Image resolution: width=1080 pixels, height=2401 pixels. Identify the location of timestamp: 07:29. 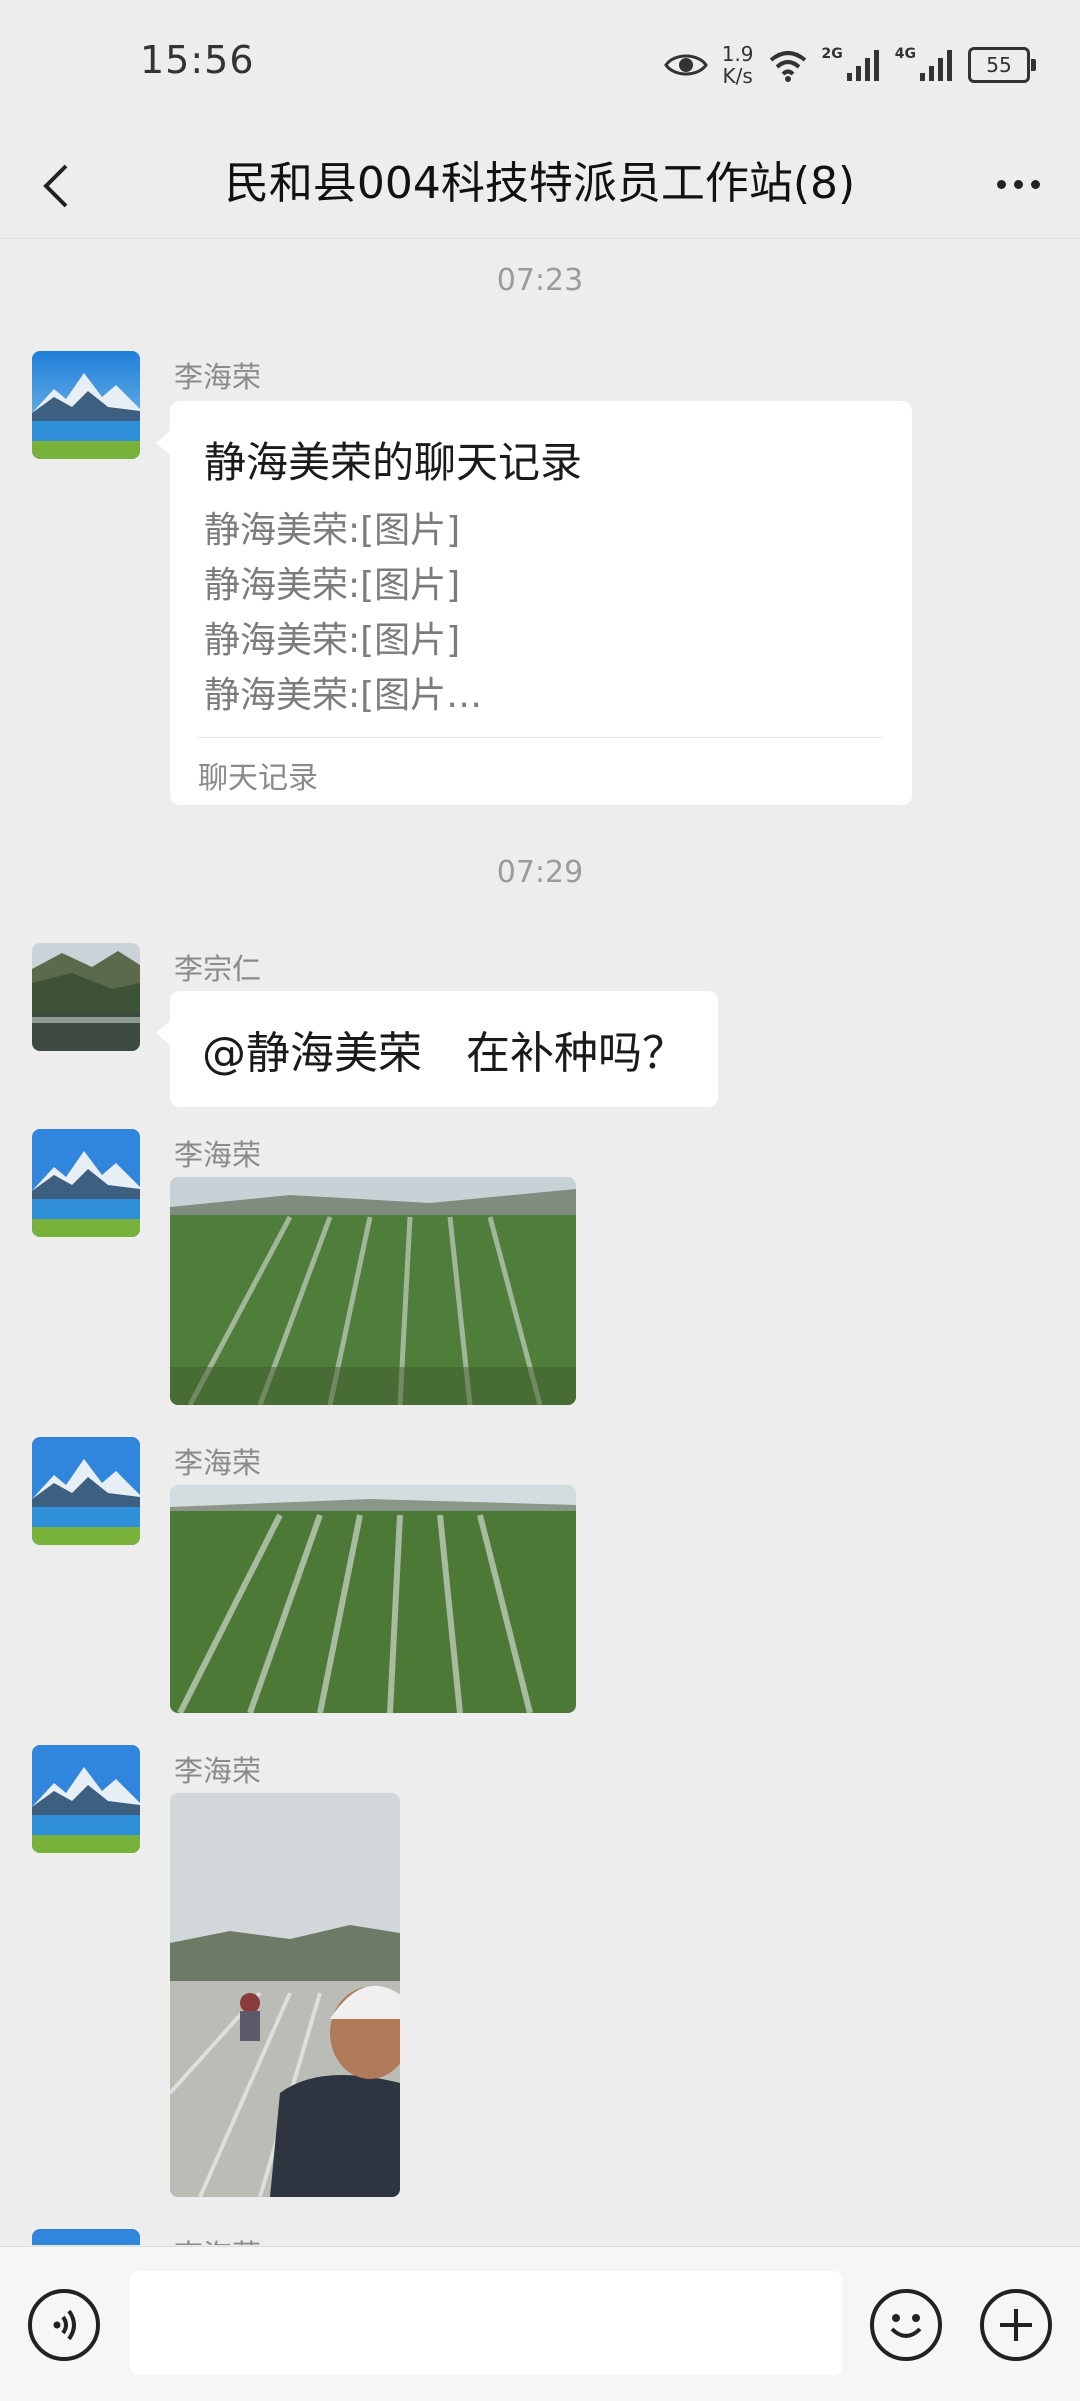
(540, 872).